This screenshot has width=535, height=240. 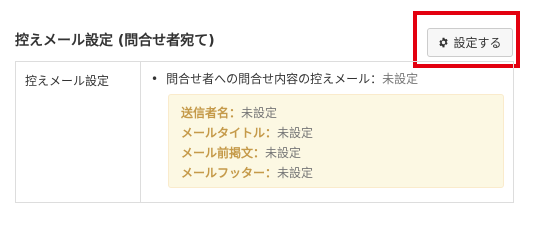 What do you see at coordinates (443, 42) in the screenshot?
I see `gear-icon` at bounding box center [443, 42].